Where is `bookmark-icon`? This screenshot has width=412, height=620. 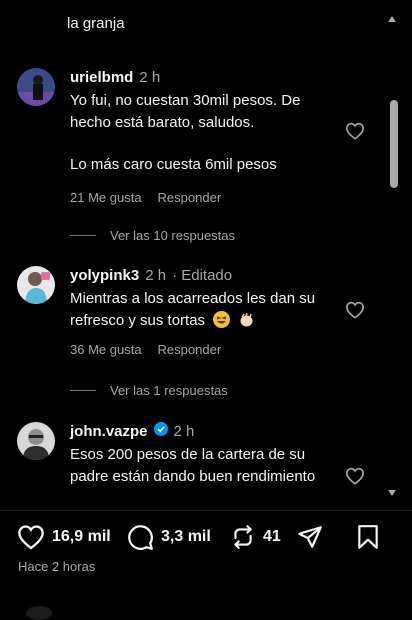 bookmark-icon is located at coordinates (368, 537).